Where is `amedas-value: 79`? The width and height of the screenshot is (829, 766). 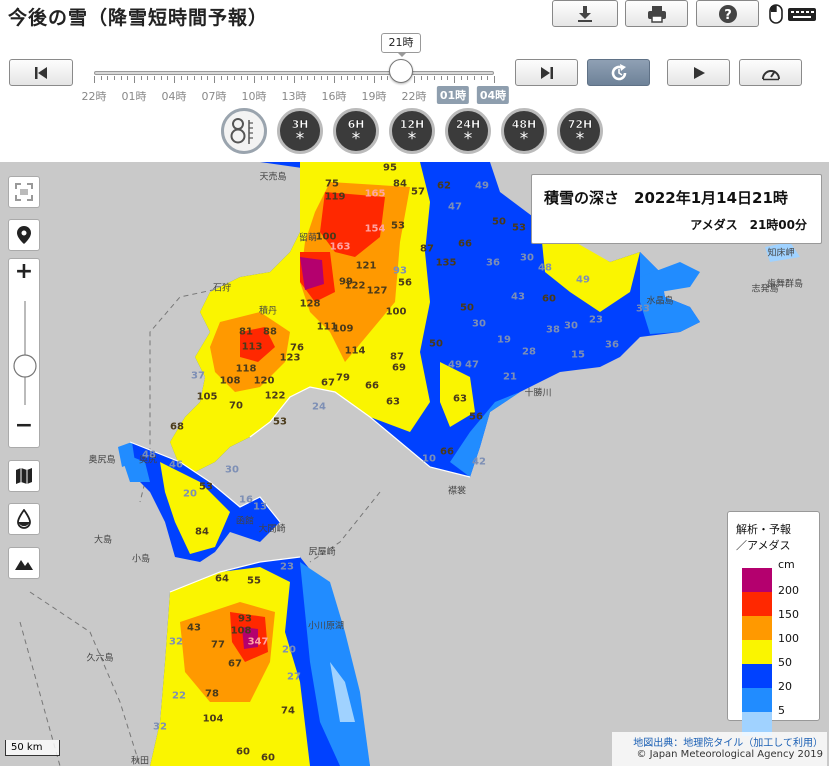
amedas-value: 79 is located at coordinates (343, 378).